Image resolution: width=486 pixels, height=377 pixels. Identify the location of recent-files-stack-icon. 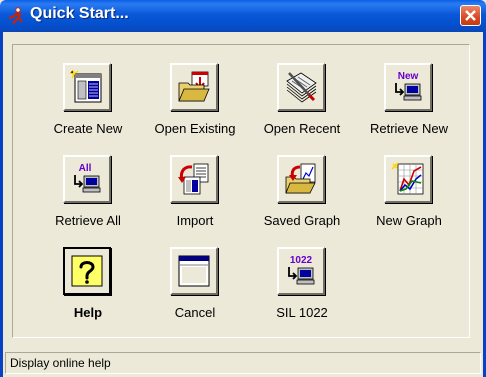
(301, 87).